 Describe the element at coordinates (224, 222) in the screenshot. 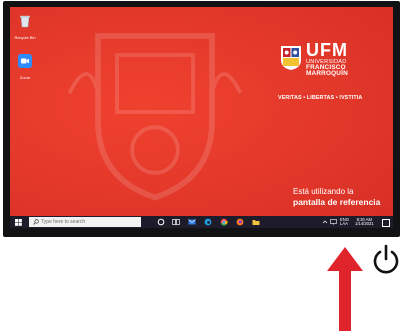

I see `chrome-icon` at that location.